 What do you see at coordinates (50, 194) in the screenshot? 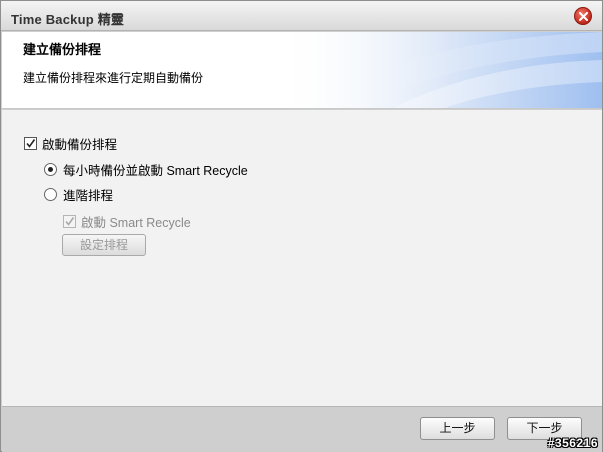
I see `advanced-radio` at bounding box center [50, 194].